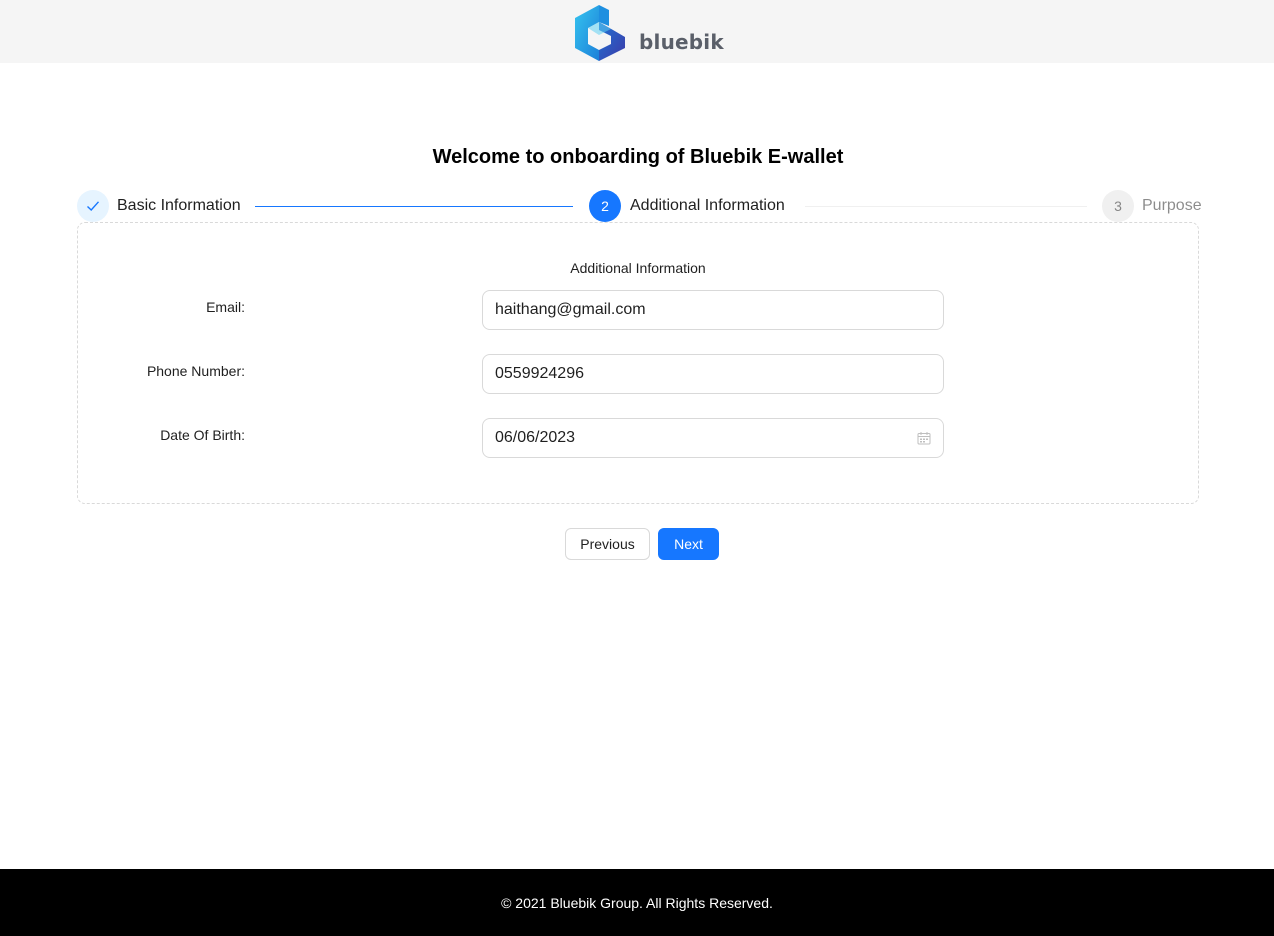 This screenshot has height=936, width=1274. Describe the element at coordinates (225, 307) in the screenshot. I see `email-label: Email:` at that location.